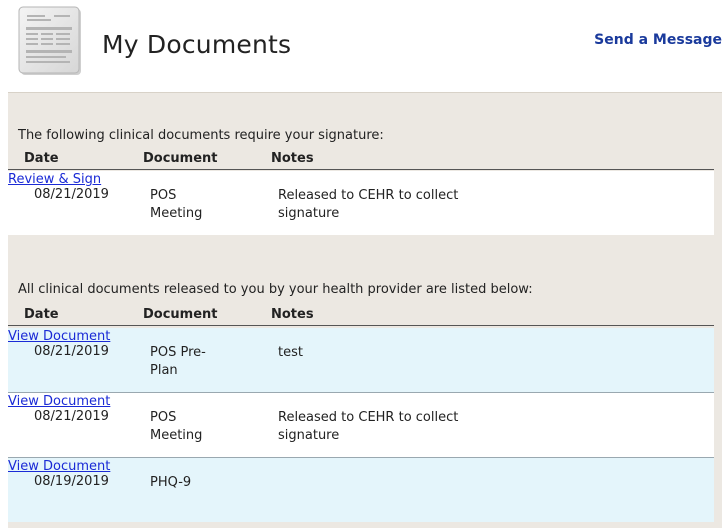 The width and height of the screenshot is (722, 528). I want to click on send-message-link: Send a Message, so click(658, 40).